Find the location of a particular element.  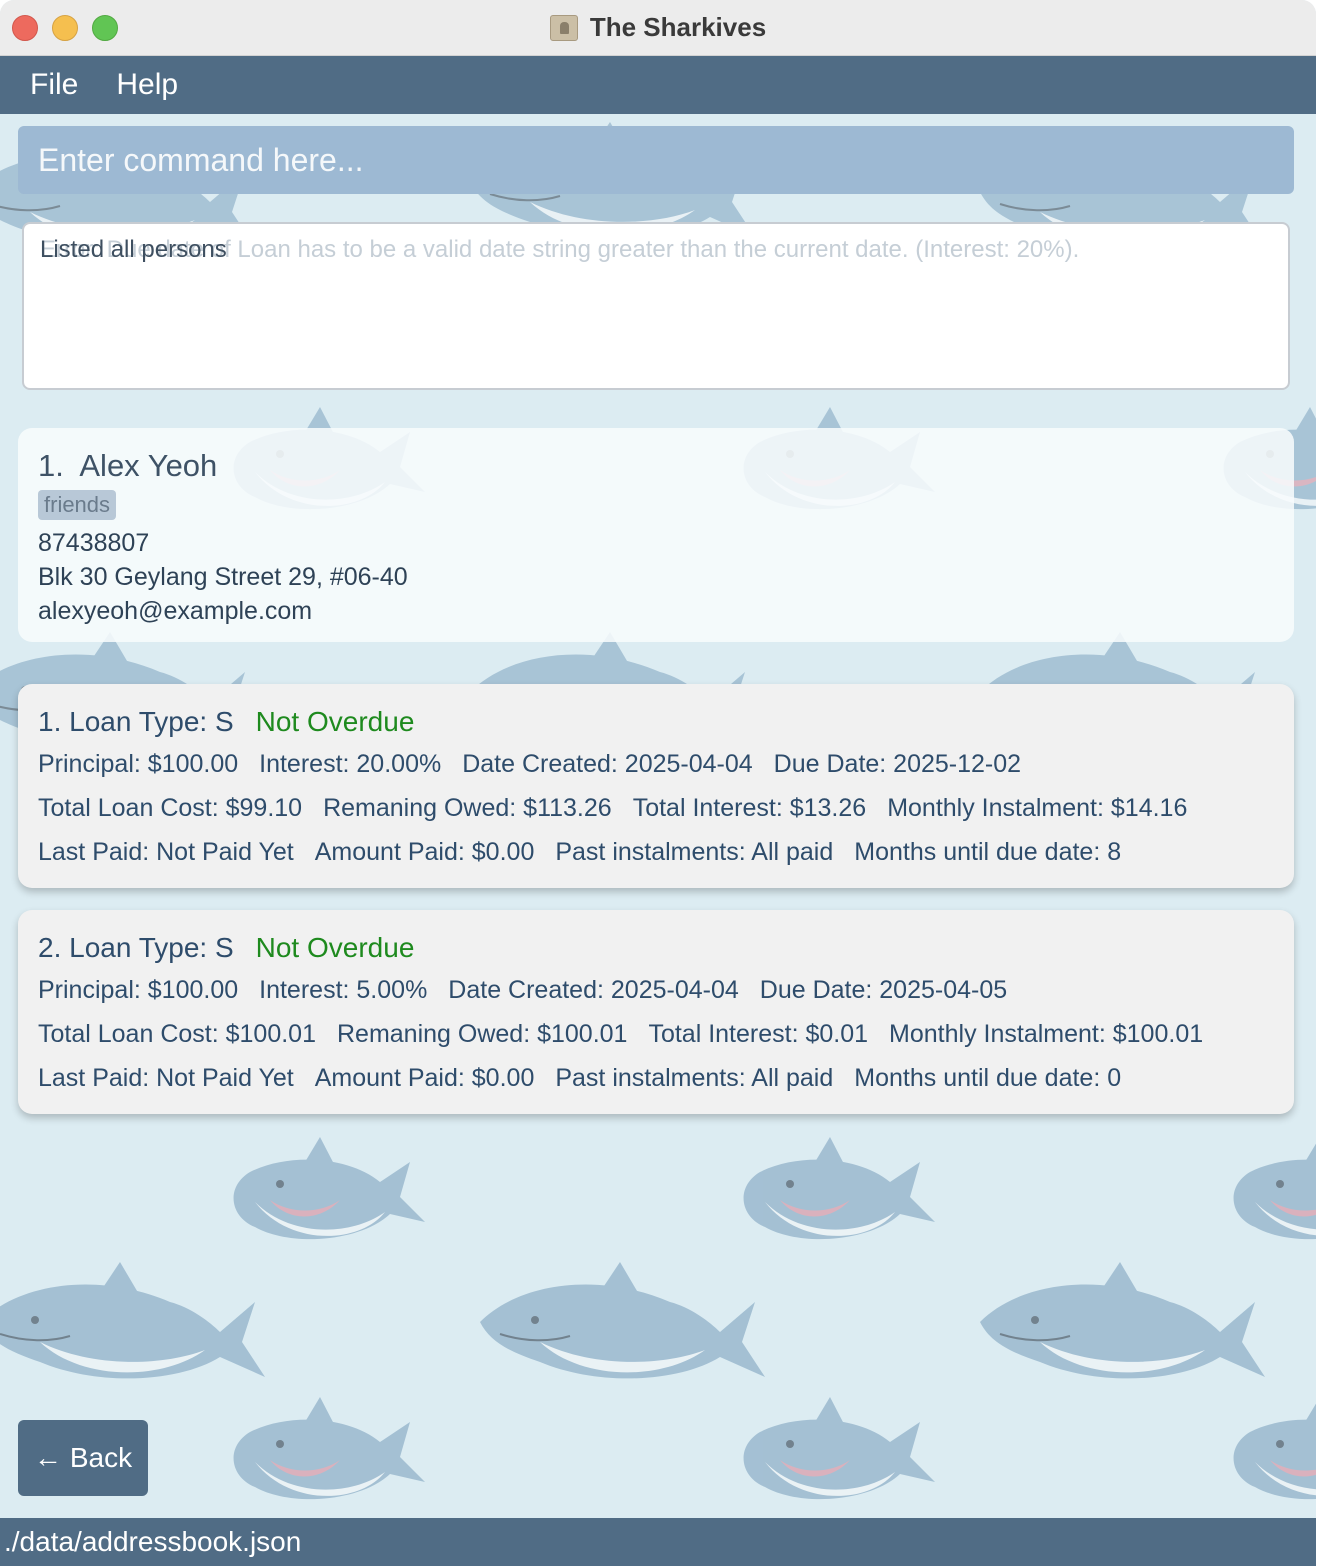

arrow-left-icon: ← is located at coordinates (47, 1457).